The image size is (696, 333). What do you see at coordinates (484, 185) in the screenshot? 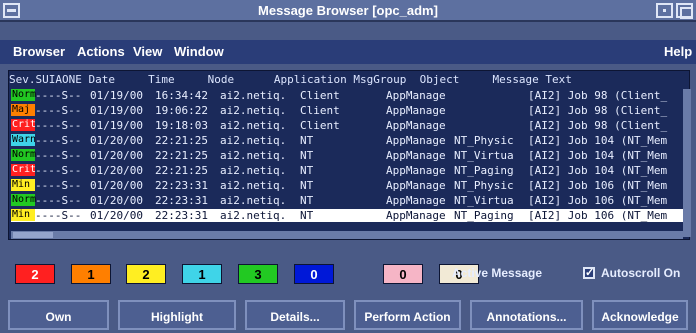
I see `object-cell: NT_Physic` at bounding box center [484, 185].